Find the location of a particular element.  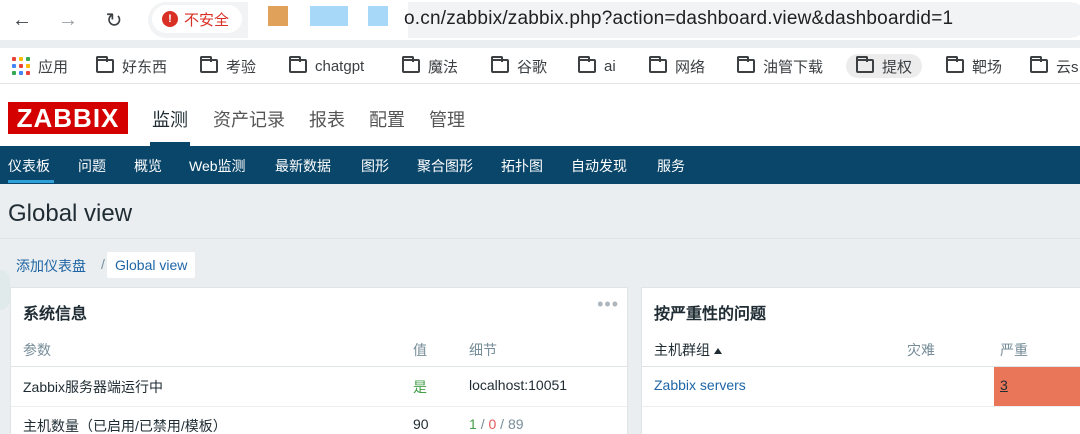

bookmark-folder-active: 提权 is located at coordinates (884, 66).